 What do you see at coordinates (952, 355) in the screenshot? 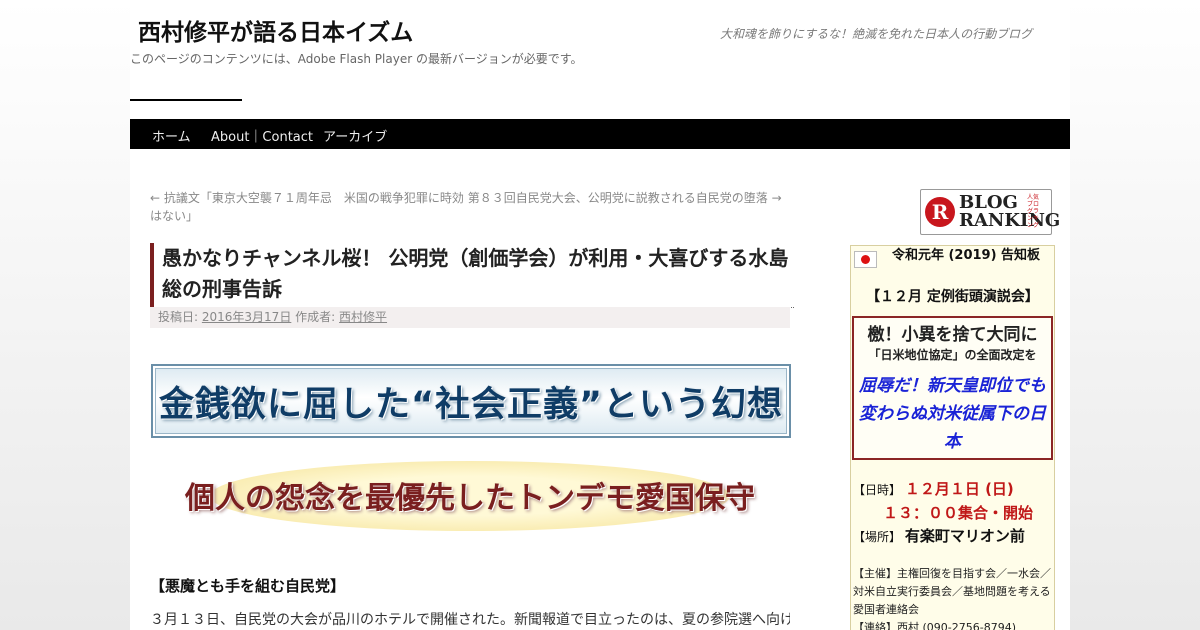
I see `slogan-line-2: 「日米地位協定」の全面改定を` at bounding box center [952, 355].